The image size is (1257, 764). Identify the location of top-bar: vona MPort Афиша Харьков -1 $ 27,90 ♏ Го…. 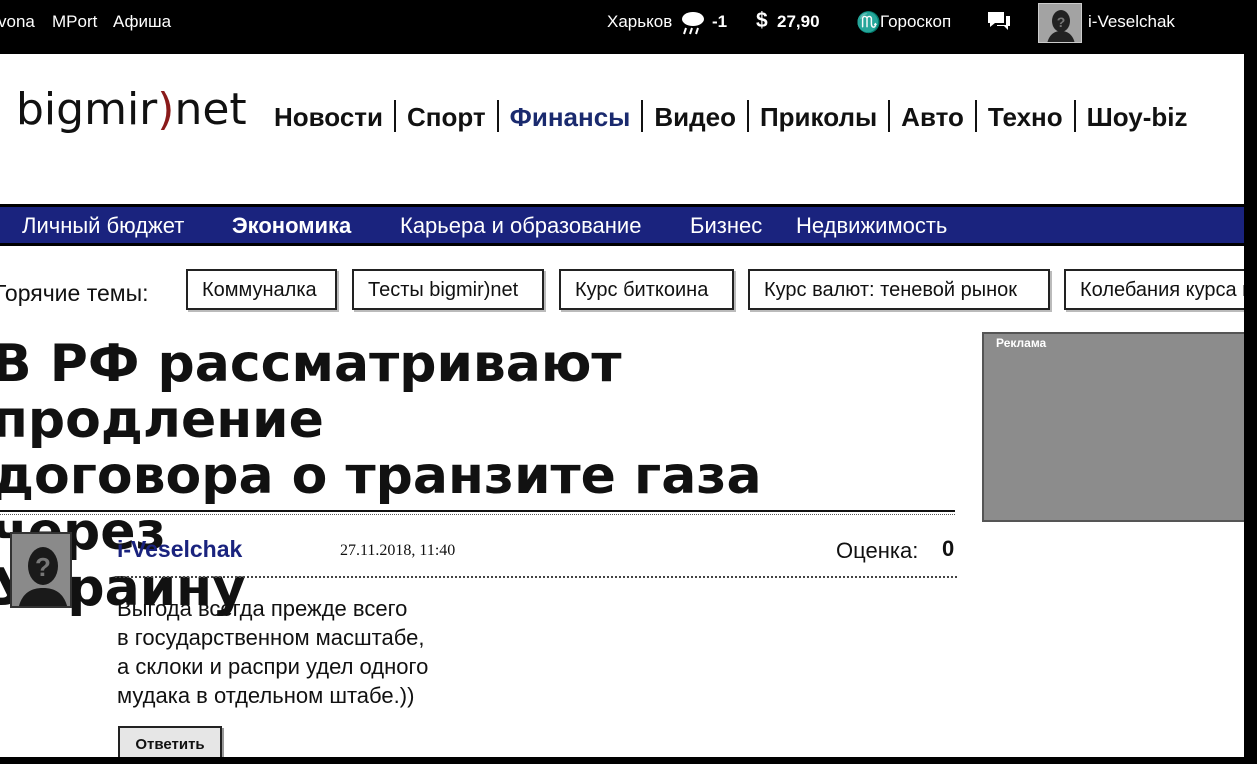
(628, 23).